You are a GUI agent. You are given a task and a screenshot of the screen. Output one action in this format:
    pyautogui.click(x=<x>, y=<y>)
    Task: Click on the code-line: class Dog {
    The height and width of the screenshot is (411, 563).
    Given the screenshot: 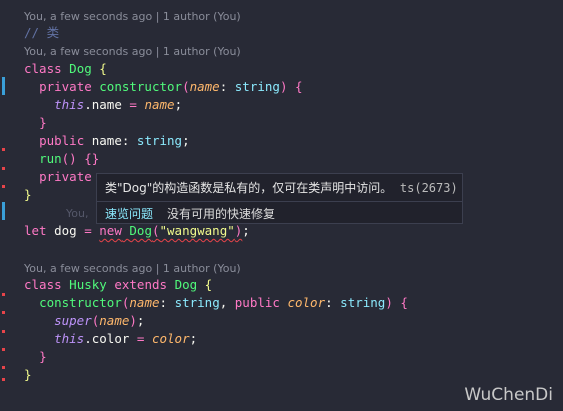 What is the action you would take?
    pyautogui.click(x=65, y=69)
    